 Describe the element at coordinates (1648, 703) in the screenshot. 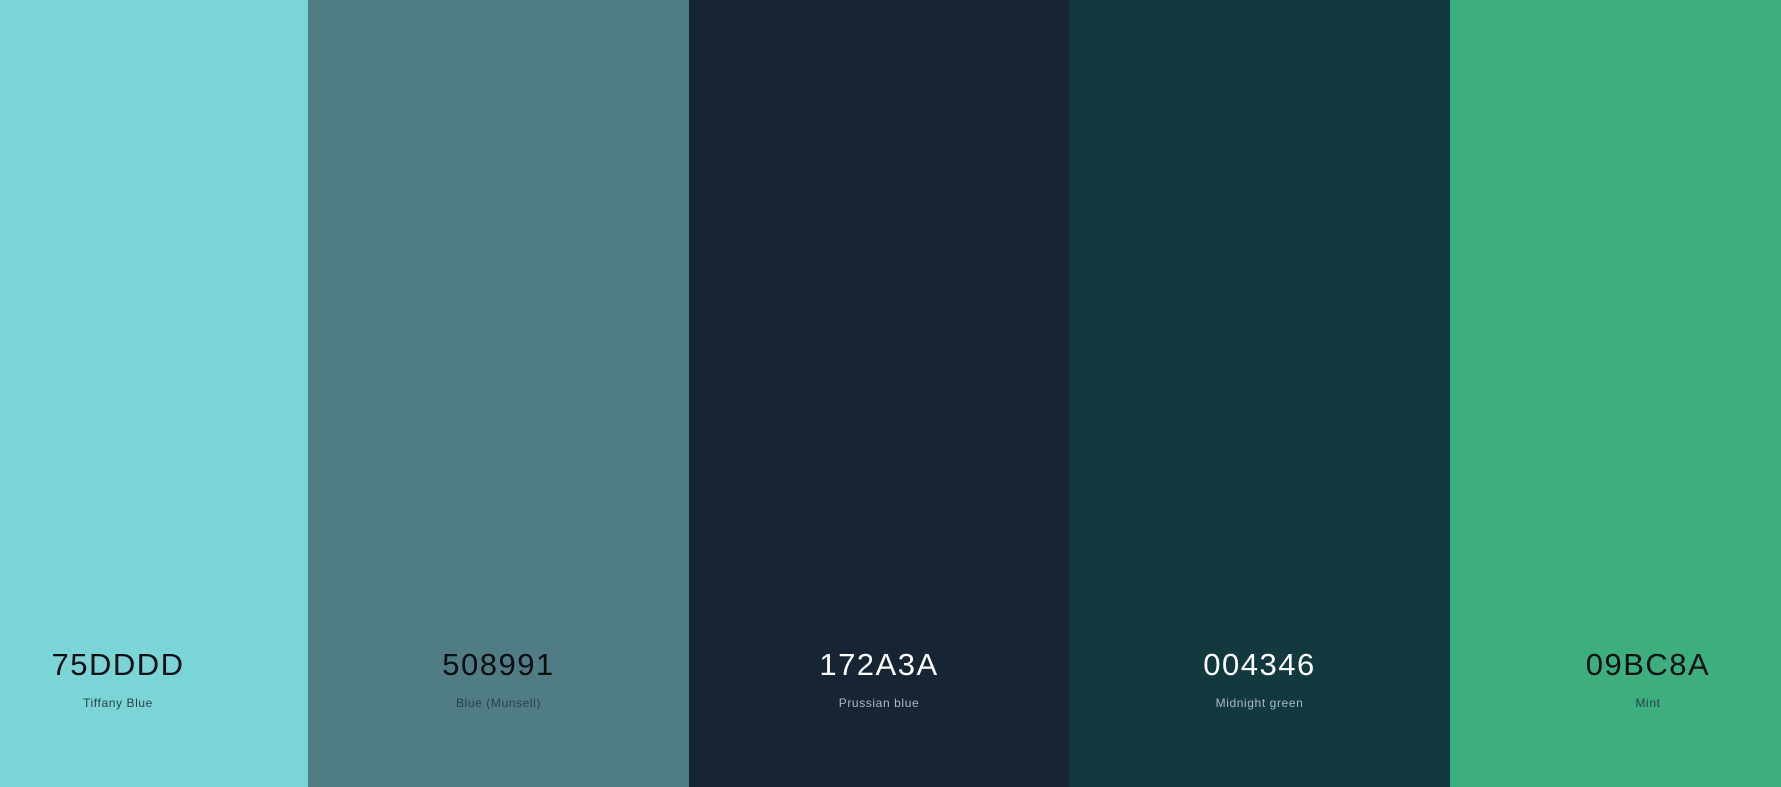

I see `swatch-color-name: Mint` at that location.